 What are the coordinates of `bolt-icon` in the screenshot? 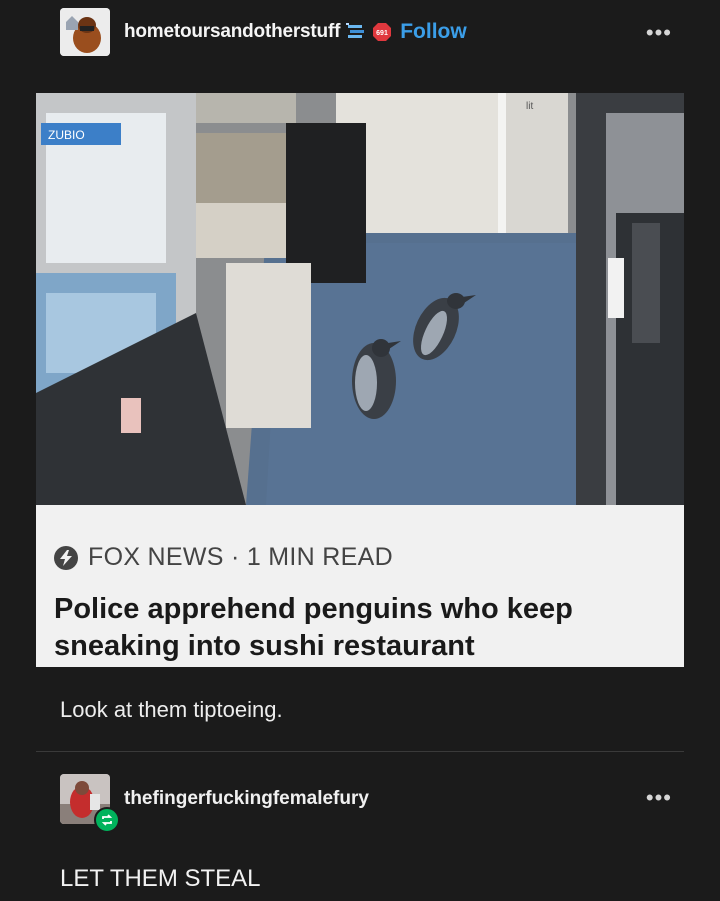 It's located at (66, 557).